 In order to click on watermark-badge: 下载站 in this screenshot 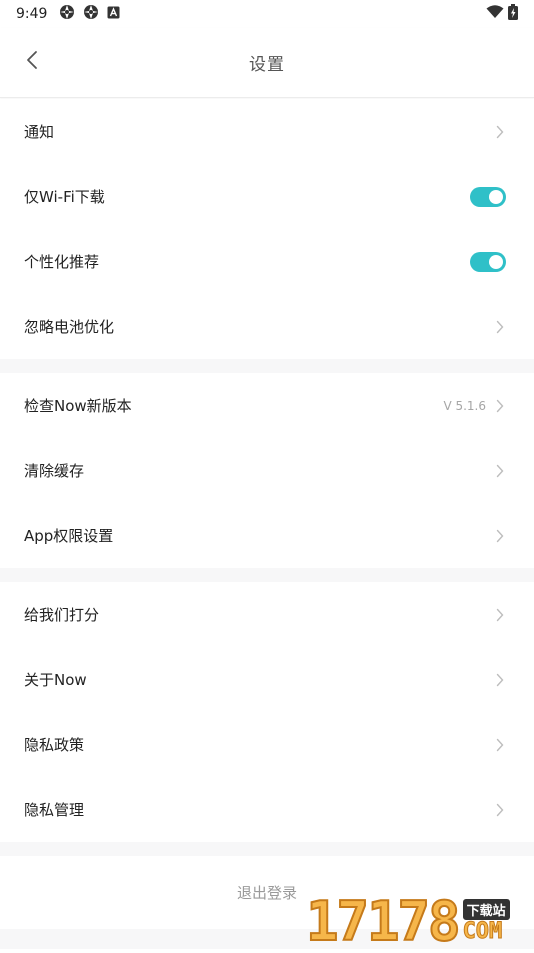, I will do `click(486, 909)`.